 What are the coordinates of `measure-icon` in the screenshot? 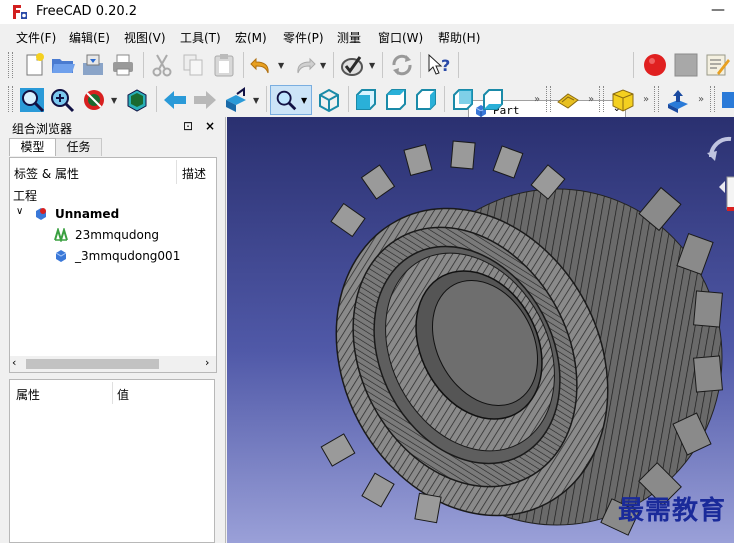 It's located at (568, 100).